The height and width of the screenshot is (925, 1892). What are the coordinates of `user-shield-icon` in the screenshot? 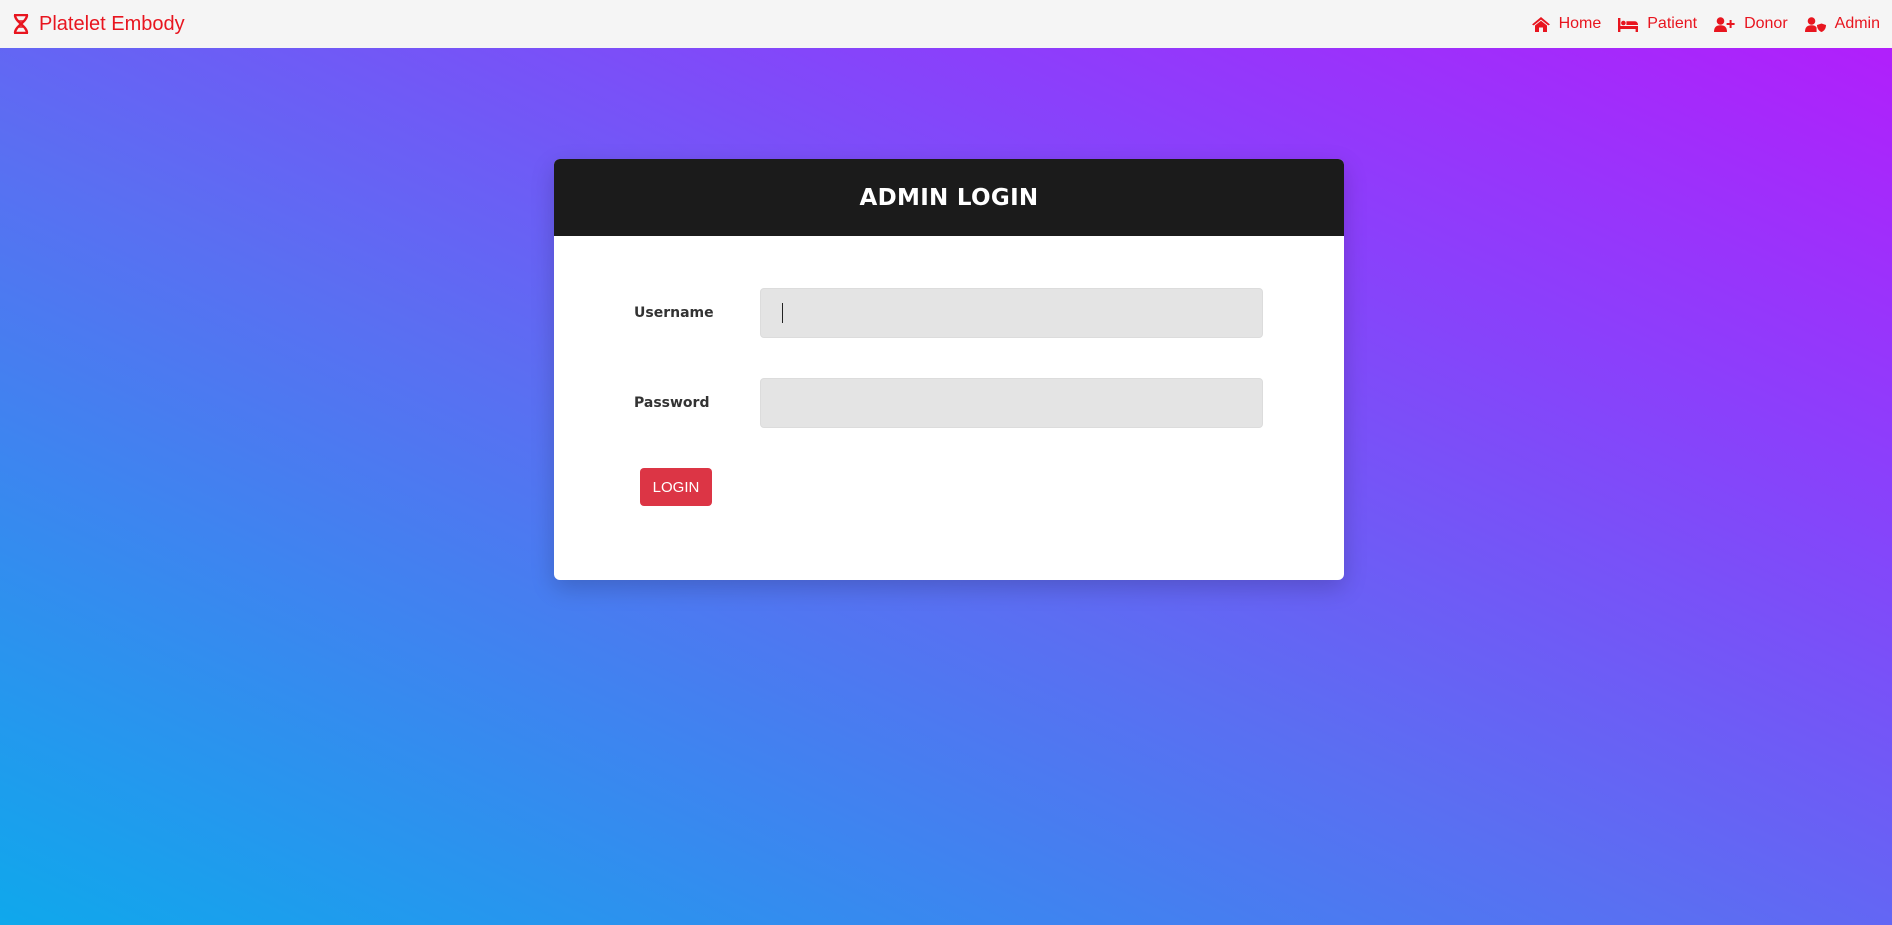 It's located at (1815, 24).